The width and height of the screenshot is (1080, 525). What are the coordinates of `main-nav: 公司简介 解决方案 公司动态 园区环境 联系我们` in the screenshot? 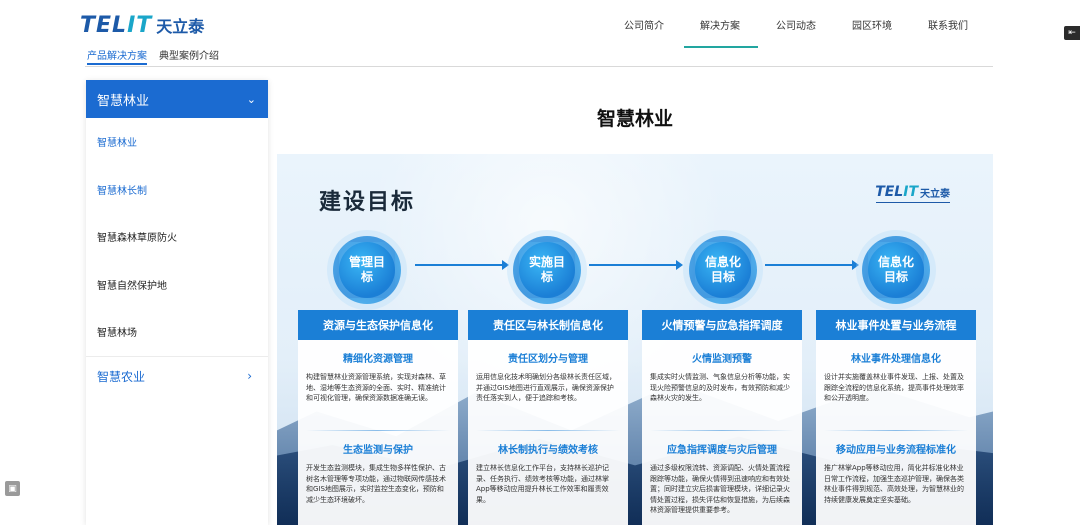 It's located at (796, 24).